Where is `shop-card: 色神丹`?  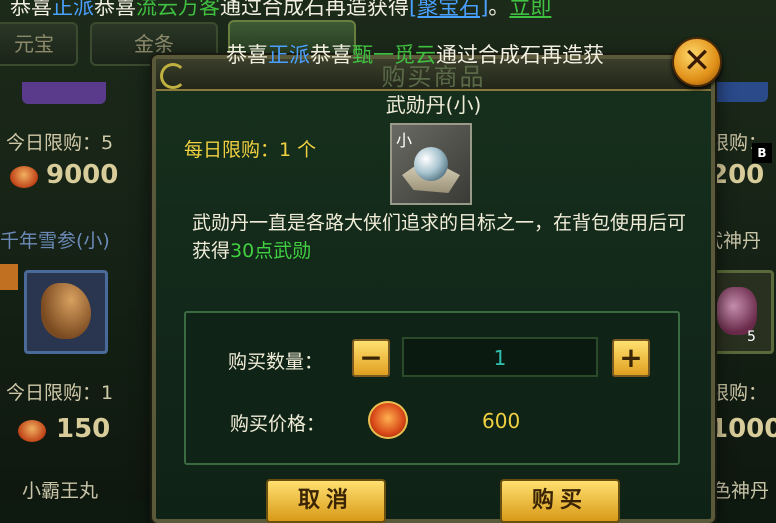
shop-card: 色神丹 is located at coordinates (741, 489).